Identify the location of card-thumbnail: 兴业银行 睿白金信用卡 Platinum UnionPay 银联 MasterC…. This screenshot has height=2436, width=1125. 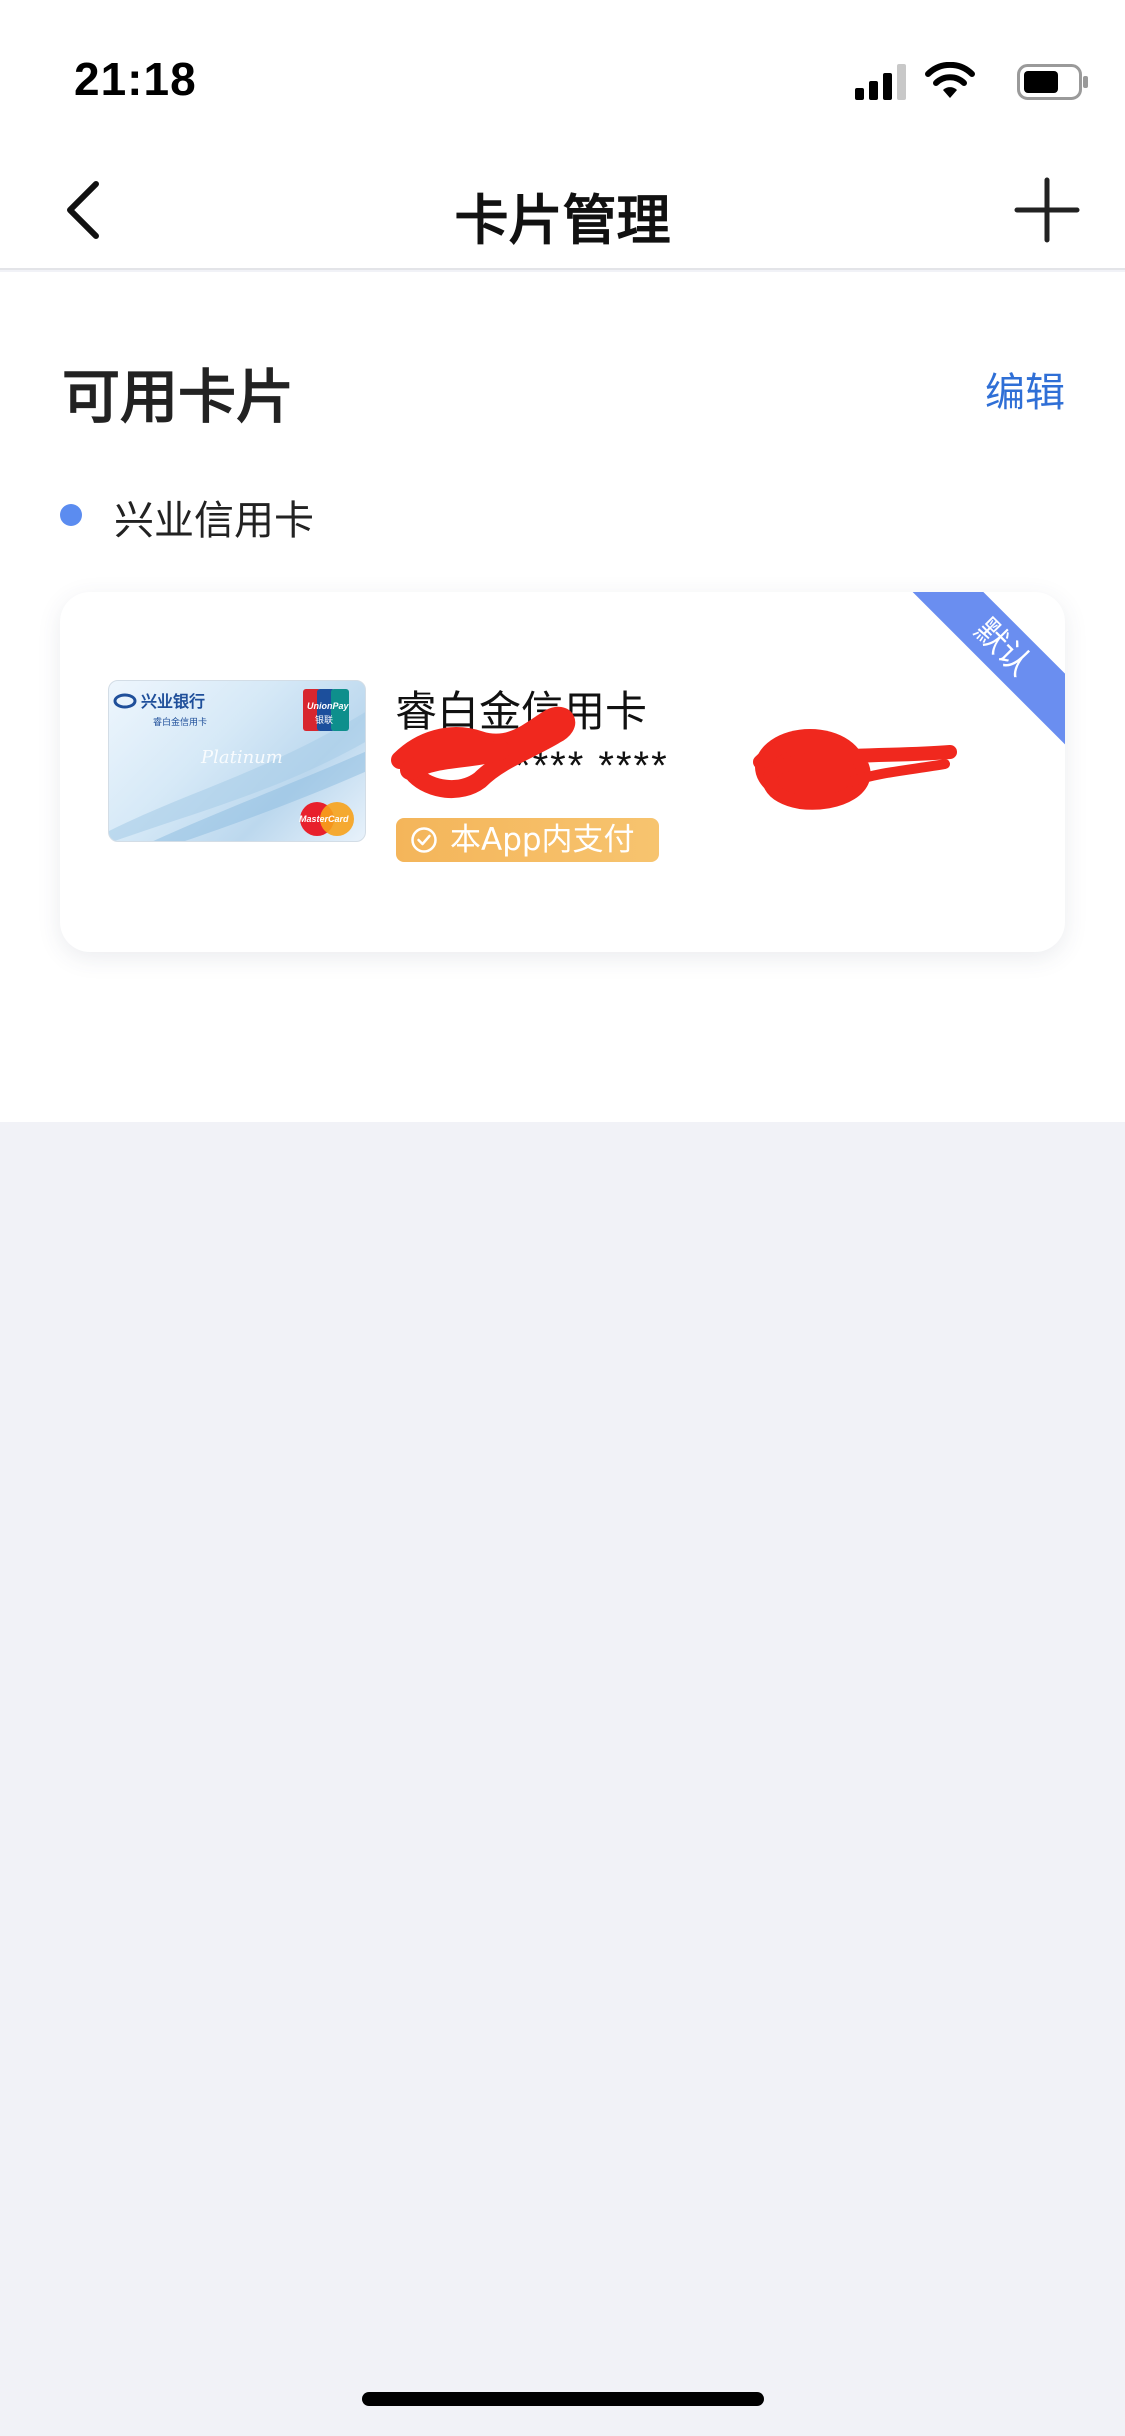
(237, 761).